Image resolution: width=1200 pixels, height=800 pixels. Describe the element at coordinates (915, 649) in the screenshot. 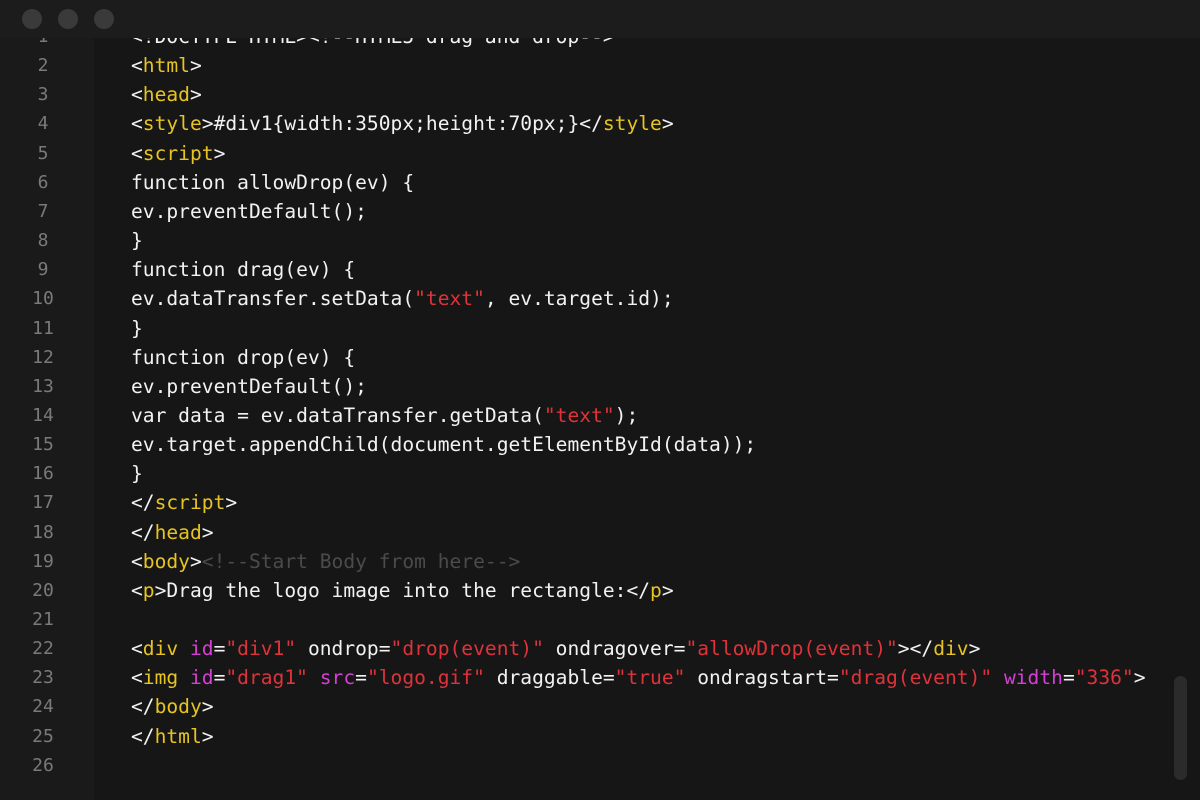

I see `code-token: ></` at that location.